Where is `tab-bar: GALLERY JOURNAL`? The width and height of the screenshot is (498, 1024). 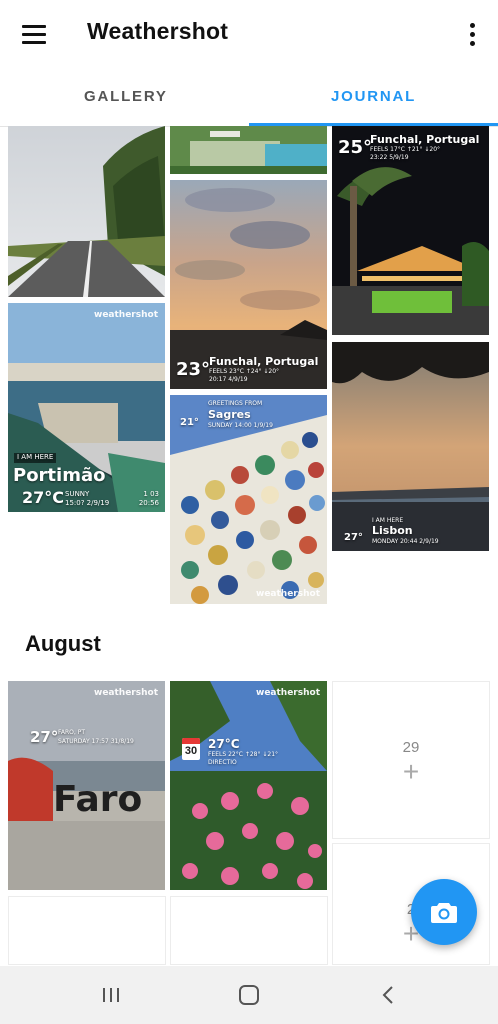 tab-bar: GALLERY JOURNAL is located at coordinates (249, 96).